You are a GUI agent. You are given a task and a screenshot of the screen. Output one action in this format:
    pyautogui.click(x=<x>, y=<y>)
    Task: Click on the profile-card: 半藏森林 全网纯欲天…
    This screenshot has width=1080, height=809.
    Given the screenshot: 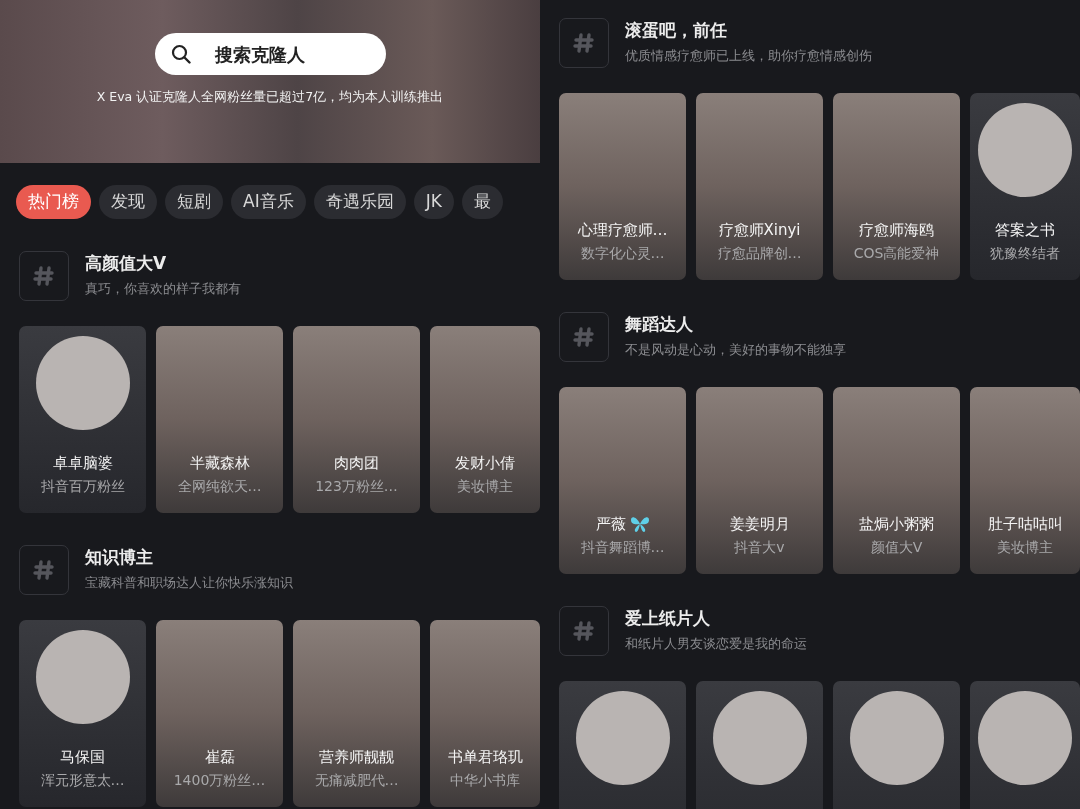 What is the action you would take?
    pyautogui.click(x=219, y=419)
    